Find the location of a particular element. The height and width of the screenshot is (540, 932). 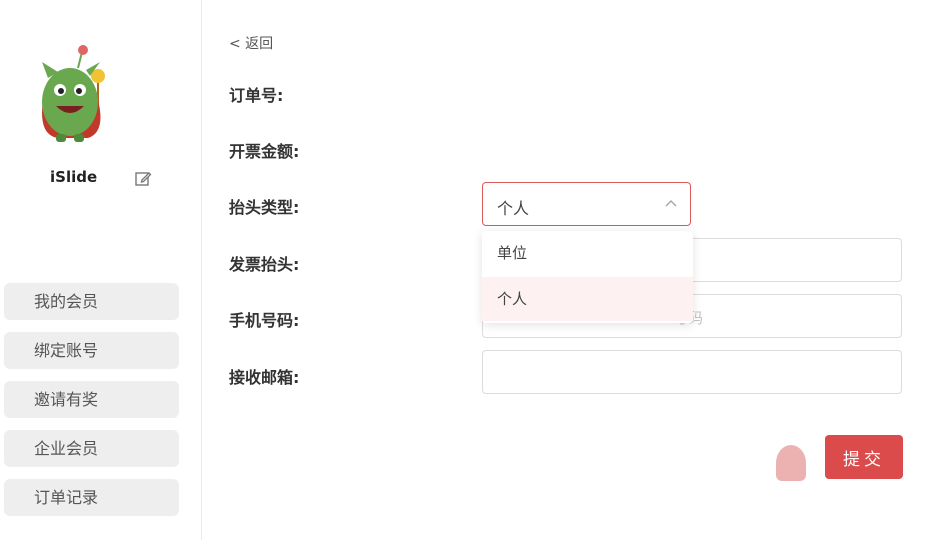

sidebar-item-order-records: 订单记录 is located at coordinates (91, 497).